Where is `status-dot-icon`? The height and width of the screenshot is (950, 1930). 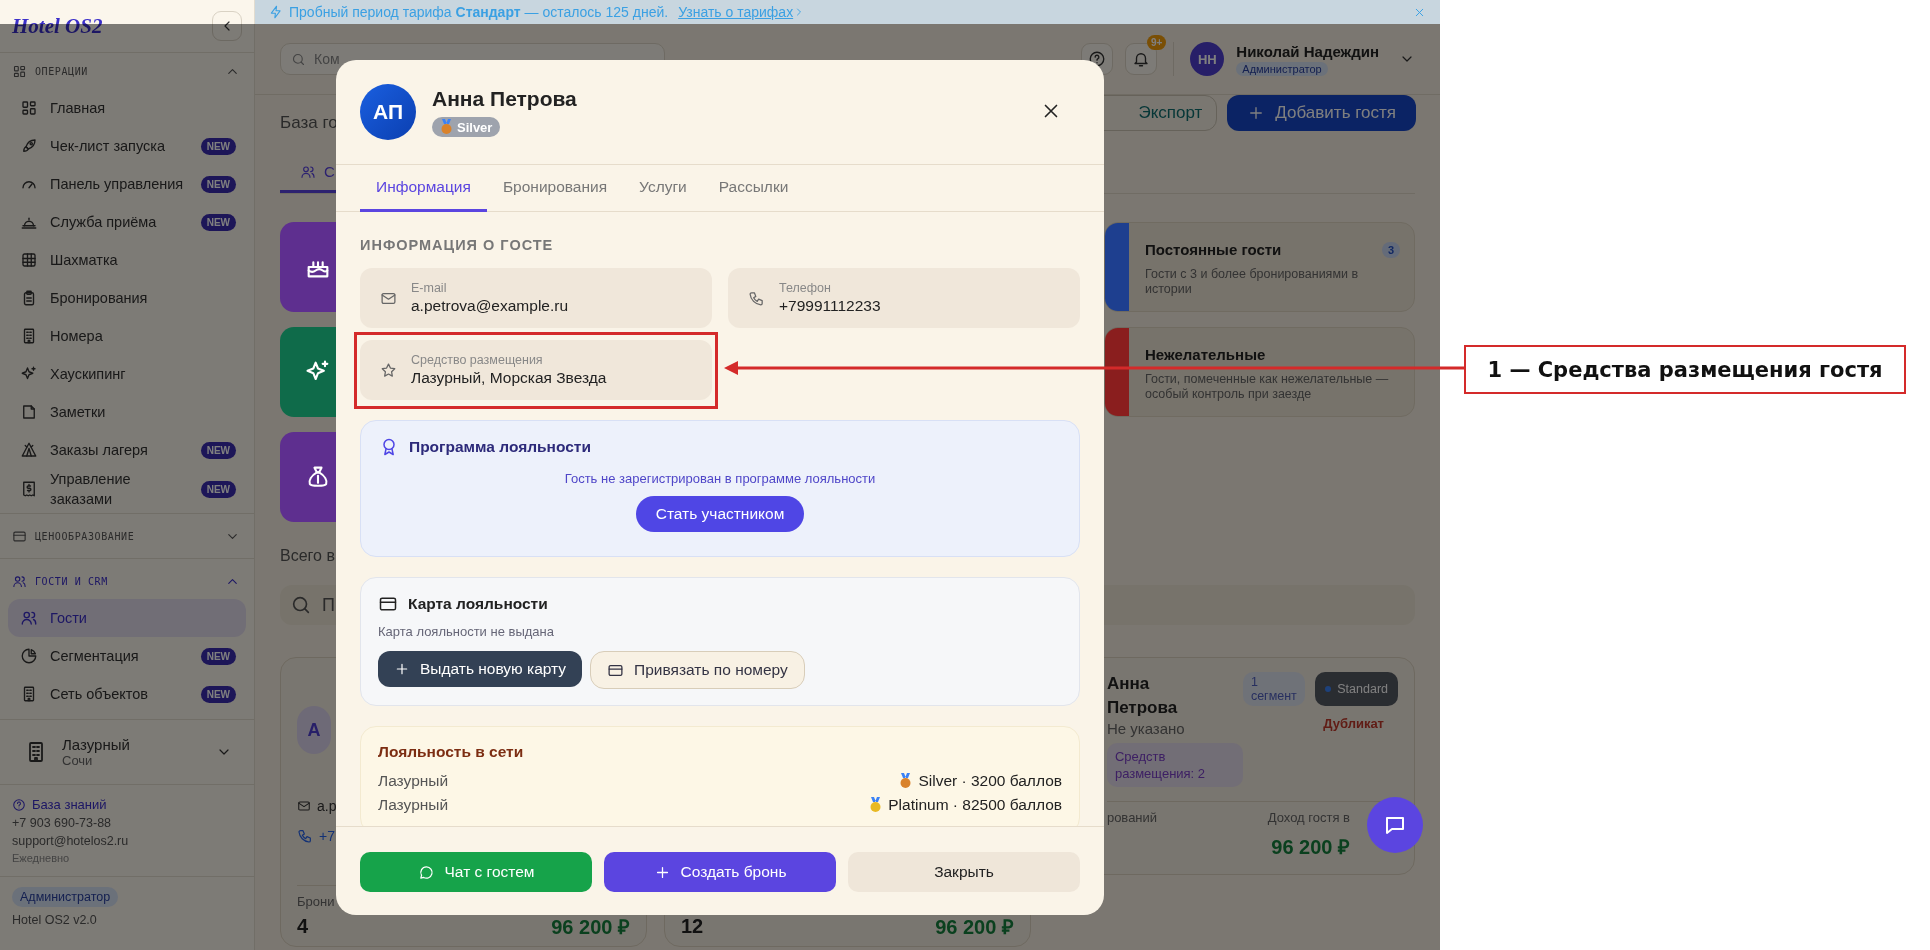 status-dot-icon is located at coordinates (1328, 689).